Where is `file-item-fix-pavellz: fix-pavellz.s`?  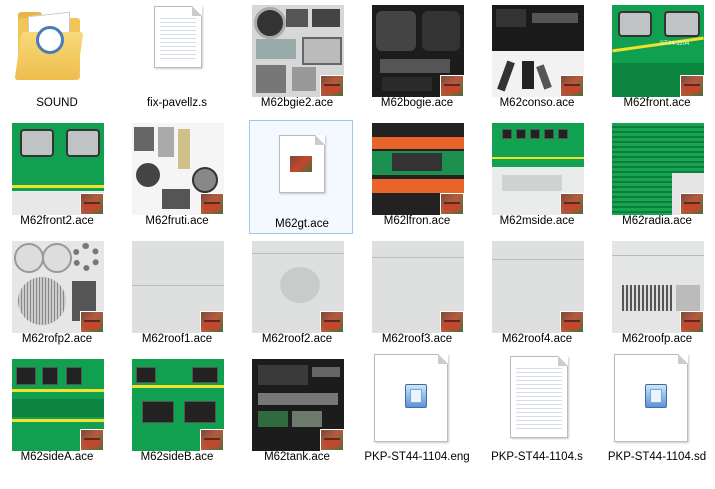 file-item-fix-pavellz: fix-pavellz.s is located at coordinates (177, 57).